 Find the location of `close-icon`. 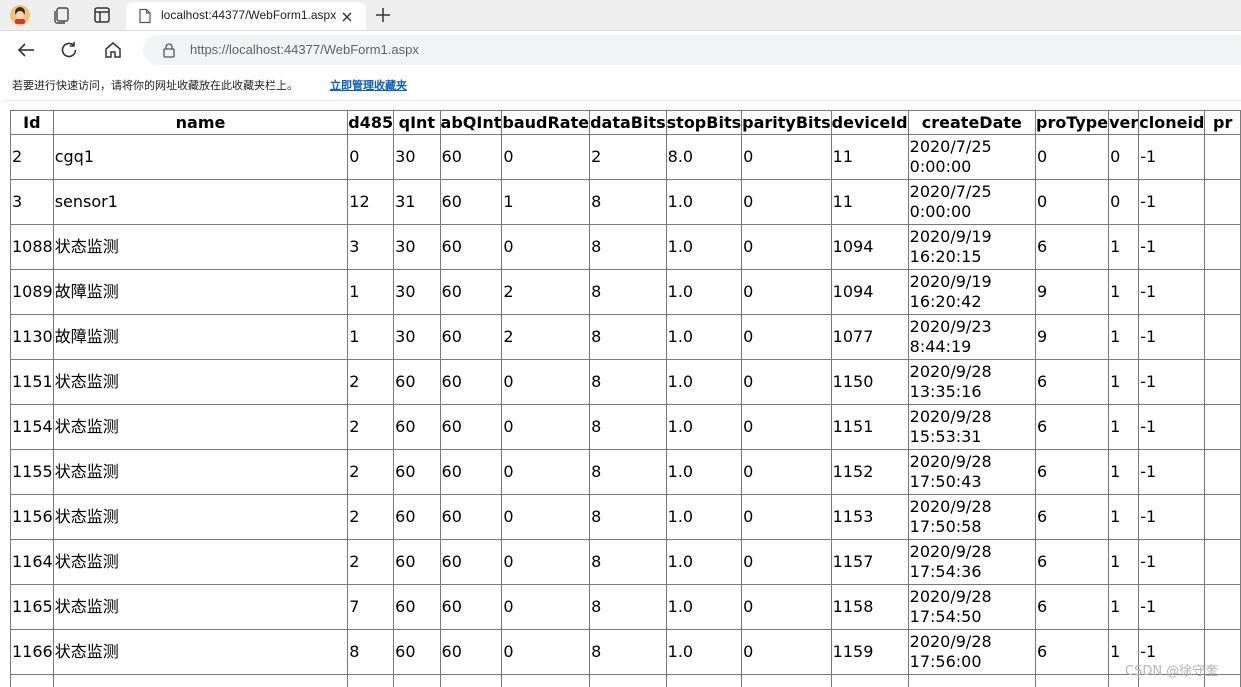

close-icon is located at coordinates (347, 16).